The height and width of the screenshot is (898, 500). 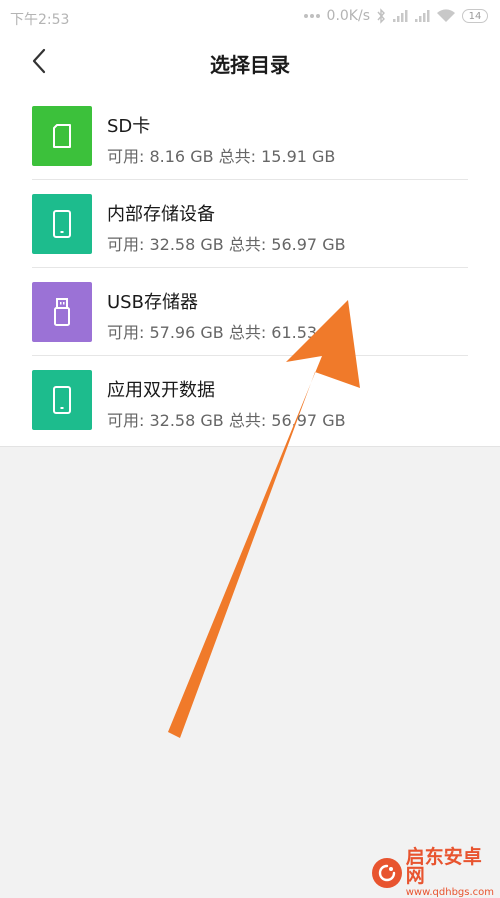 What do you see at coordinates (348, 16) in the screenshot?
I see `network-speed: 0.0K/s` at bounding box center [348, 16].